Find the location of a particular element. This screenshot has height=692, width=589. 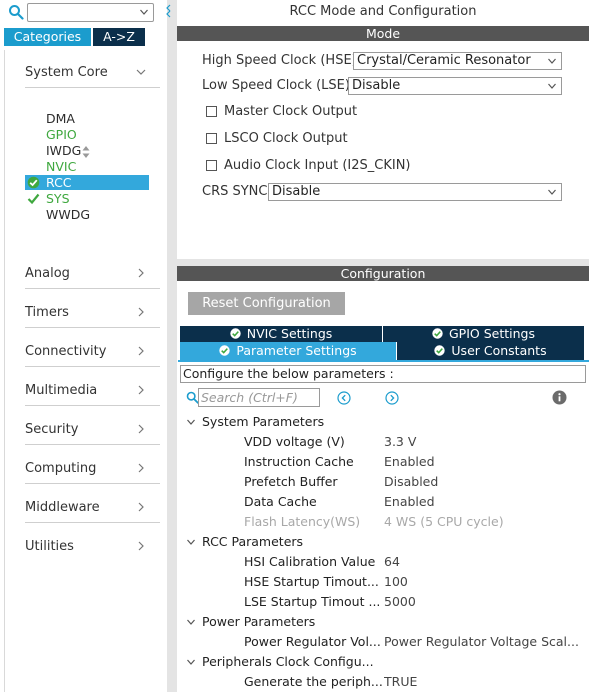

panel-splitter is located at coordinates (172, 346).